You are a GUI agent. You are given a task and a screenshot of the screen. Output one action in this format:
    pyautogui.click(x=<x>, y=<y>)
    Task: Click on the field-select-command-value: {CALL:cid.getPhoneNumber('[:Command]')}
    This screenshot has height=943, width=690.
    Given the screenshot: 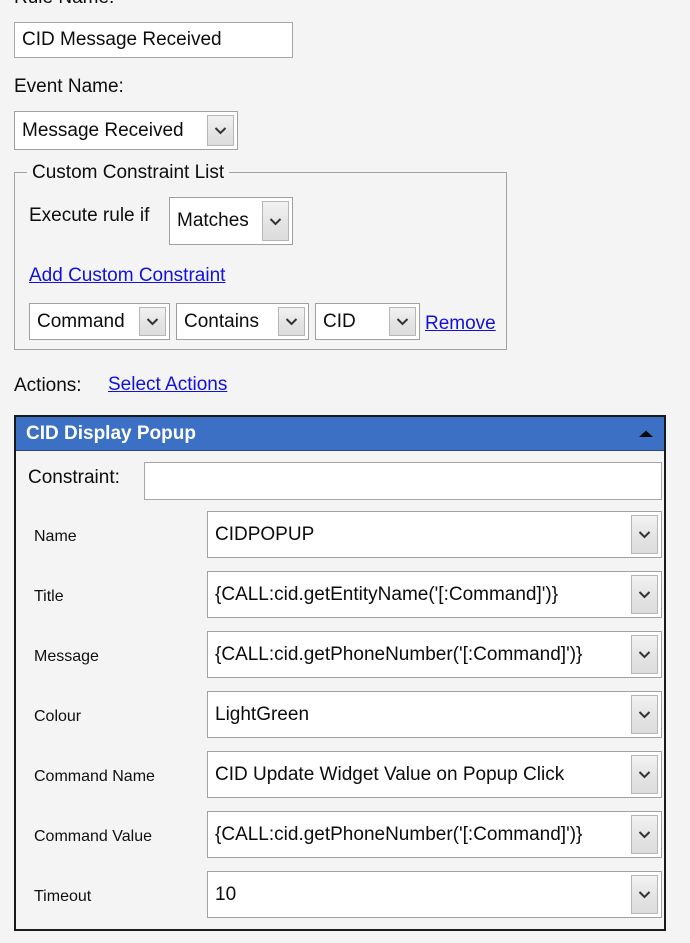 What is the action you would take?
    pyautogui.click(x=434, y=834)
    